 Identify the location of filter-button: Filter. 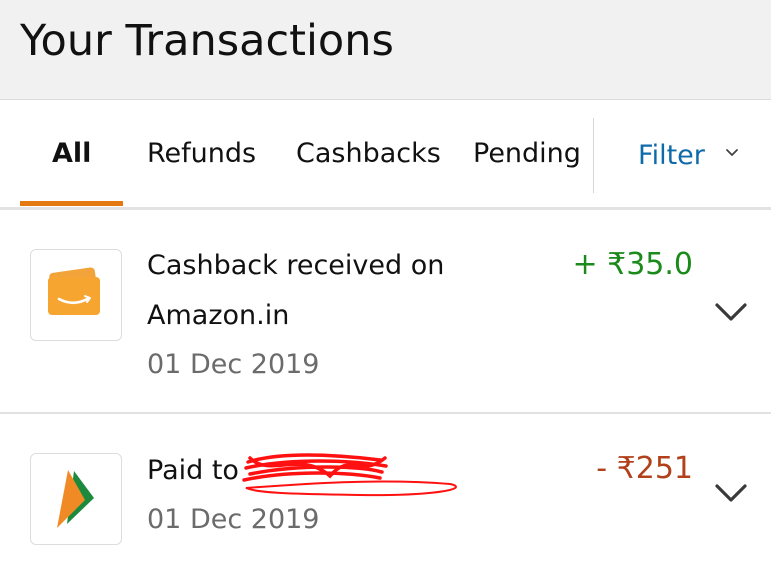
(671, 156).